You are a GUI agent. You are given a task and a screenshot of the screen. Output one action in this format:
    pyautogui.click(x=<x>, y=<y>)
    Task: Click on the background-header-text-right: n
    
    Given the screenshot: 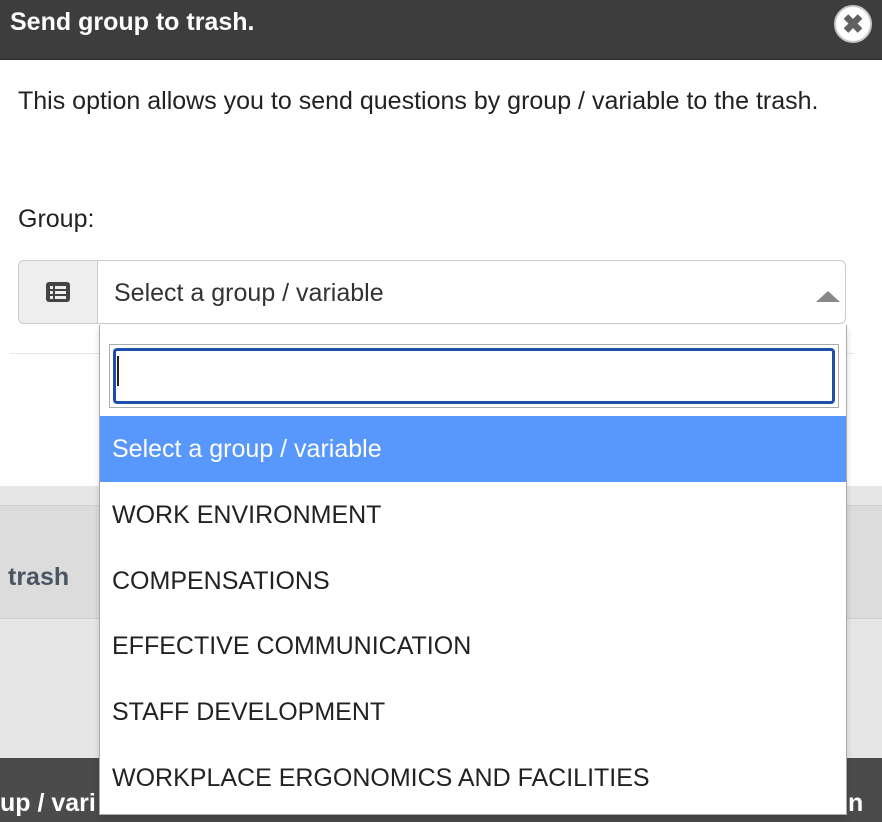 What is the action you would take?
    pyautogui.click(x=856, y=803)
    